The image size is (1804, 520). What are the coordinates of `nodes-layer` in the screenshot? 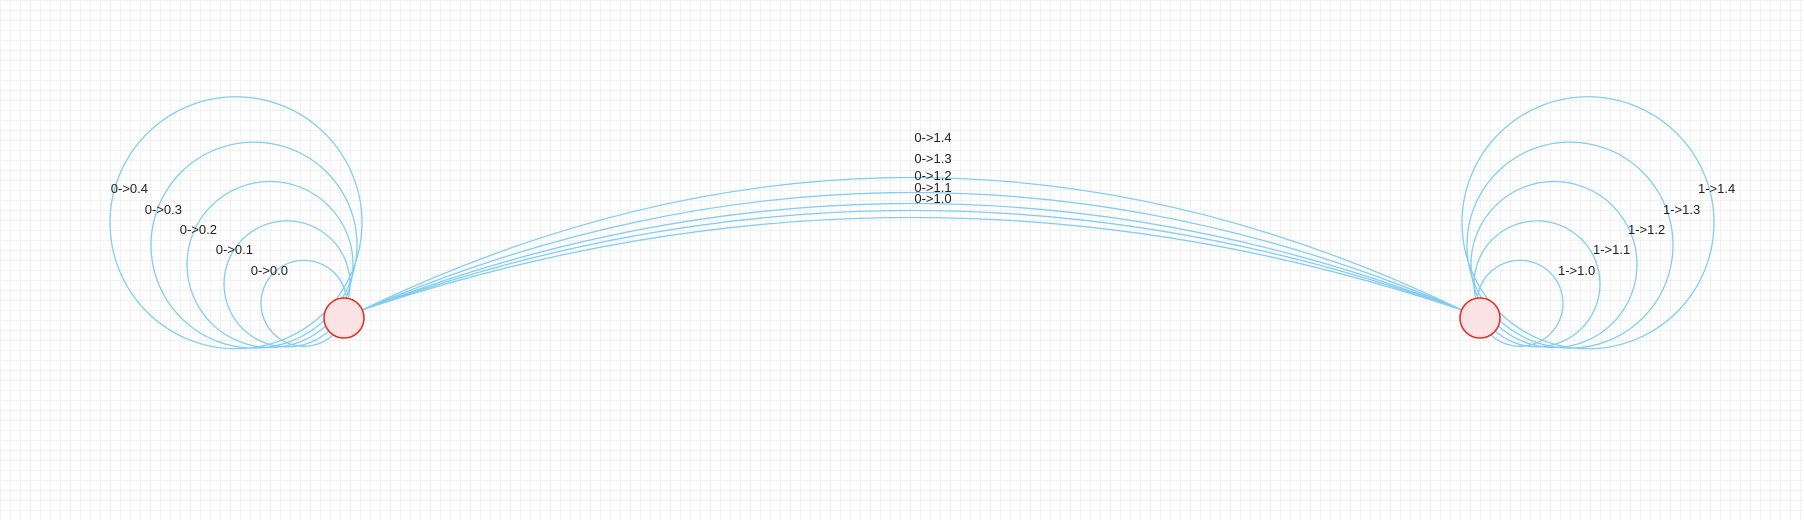 It's located at (912, 318).